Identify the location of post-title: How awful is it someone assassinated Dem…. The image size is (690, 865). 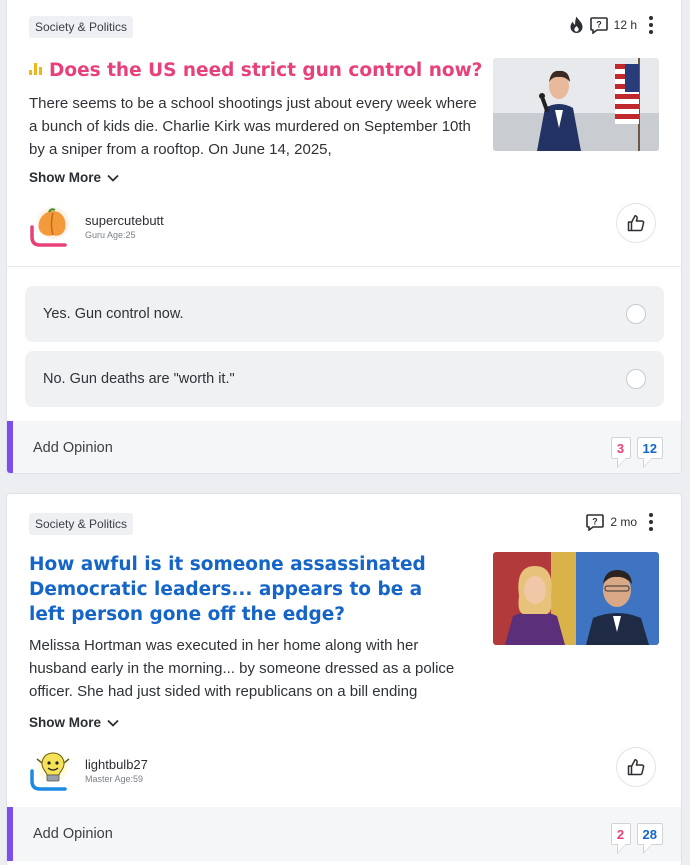
(244, 589).